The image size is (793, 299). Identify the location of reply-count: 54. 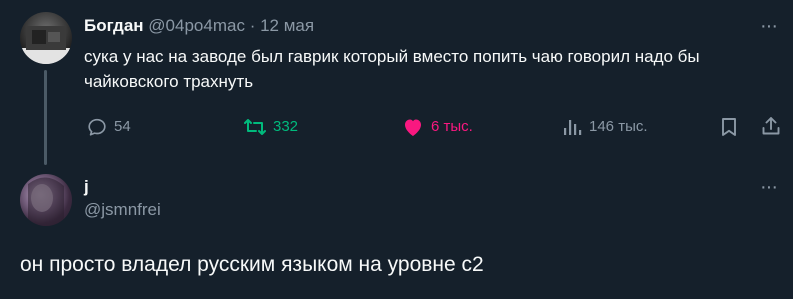
(122, 126).